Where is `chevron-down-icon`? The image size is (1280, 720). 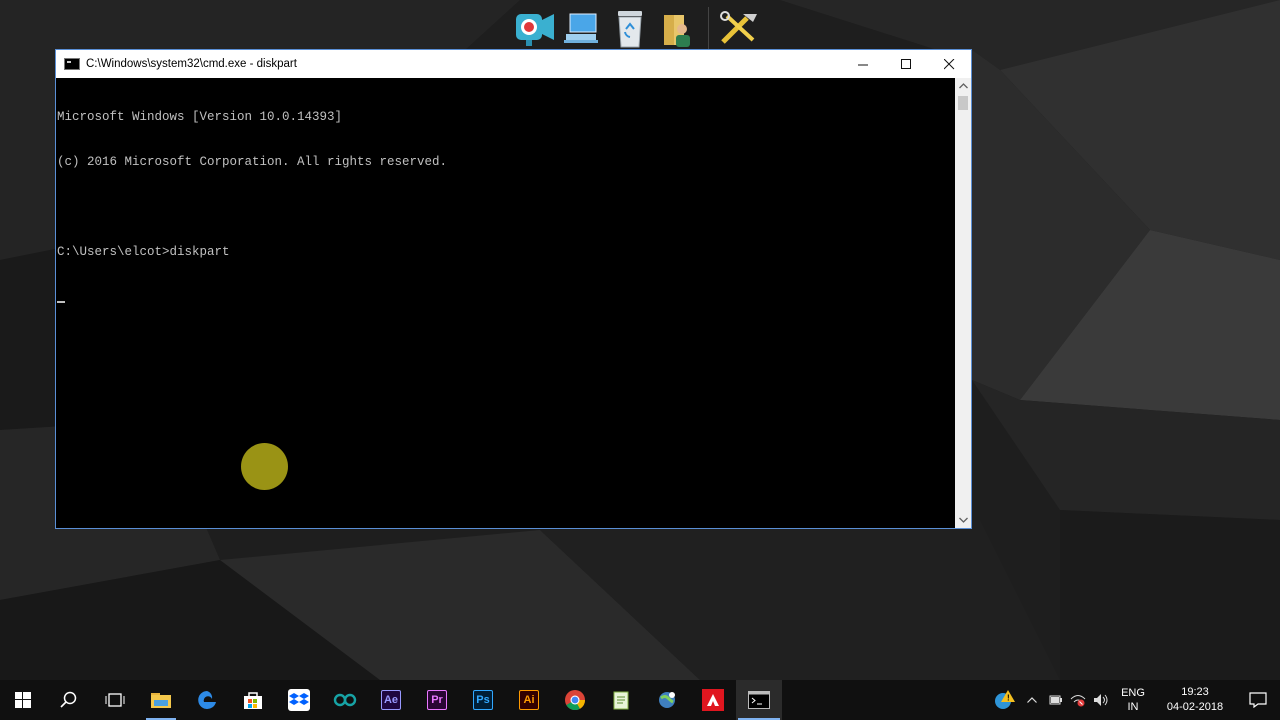
chevron-down-icon is located at coordinates (963, 520).